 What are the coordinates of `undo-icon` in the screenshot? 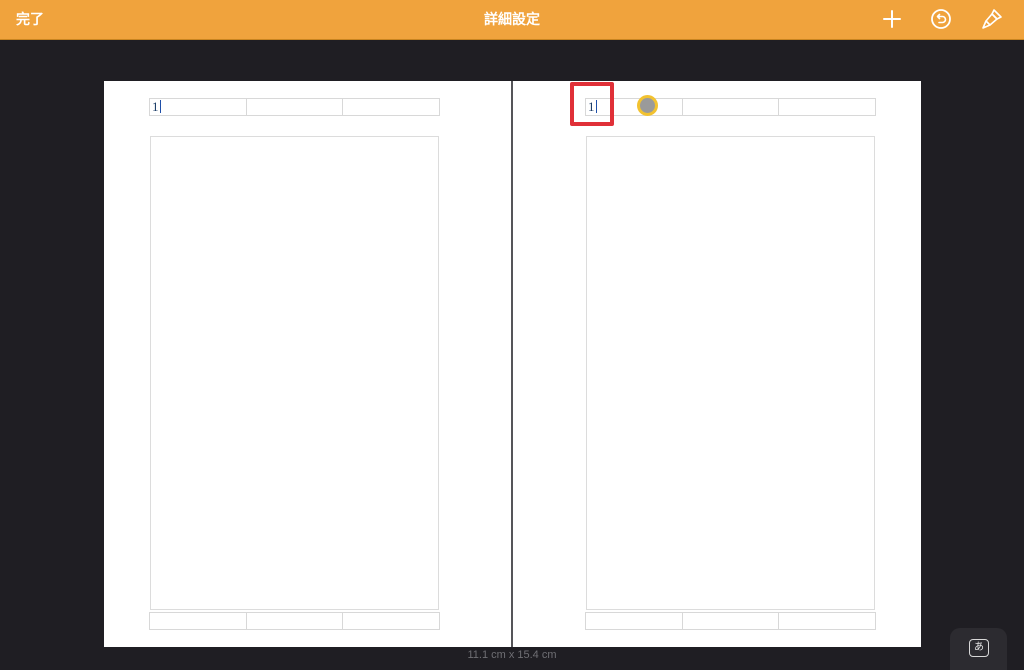 It's located at (941, 19).